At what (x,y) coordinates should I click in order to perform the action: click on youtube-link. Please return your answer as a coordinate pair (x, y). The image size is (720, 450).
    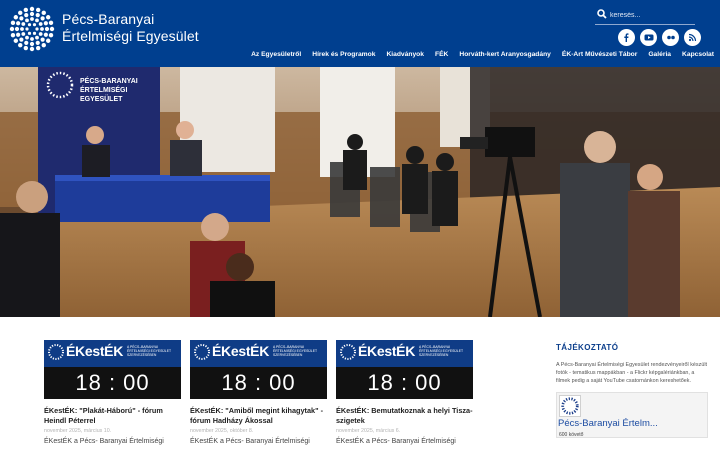
    Looking at the image, I should click on (648, 37).